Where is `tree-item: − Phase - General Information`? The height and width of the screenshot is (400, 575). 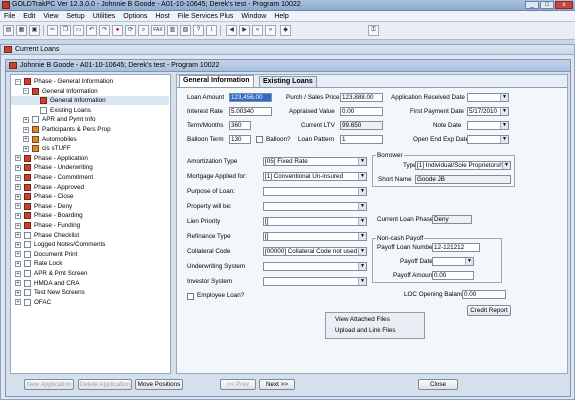
tree-item: − Phase - General Information is located at coordinates (90, 81).